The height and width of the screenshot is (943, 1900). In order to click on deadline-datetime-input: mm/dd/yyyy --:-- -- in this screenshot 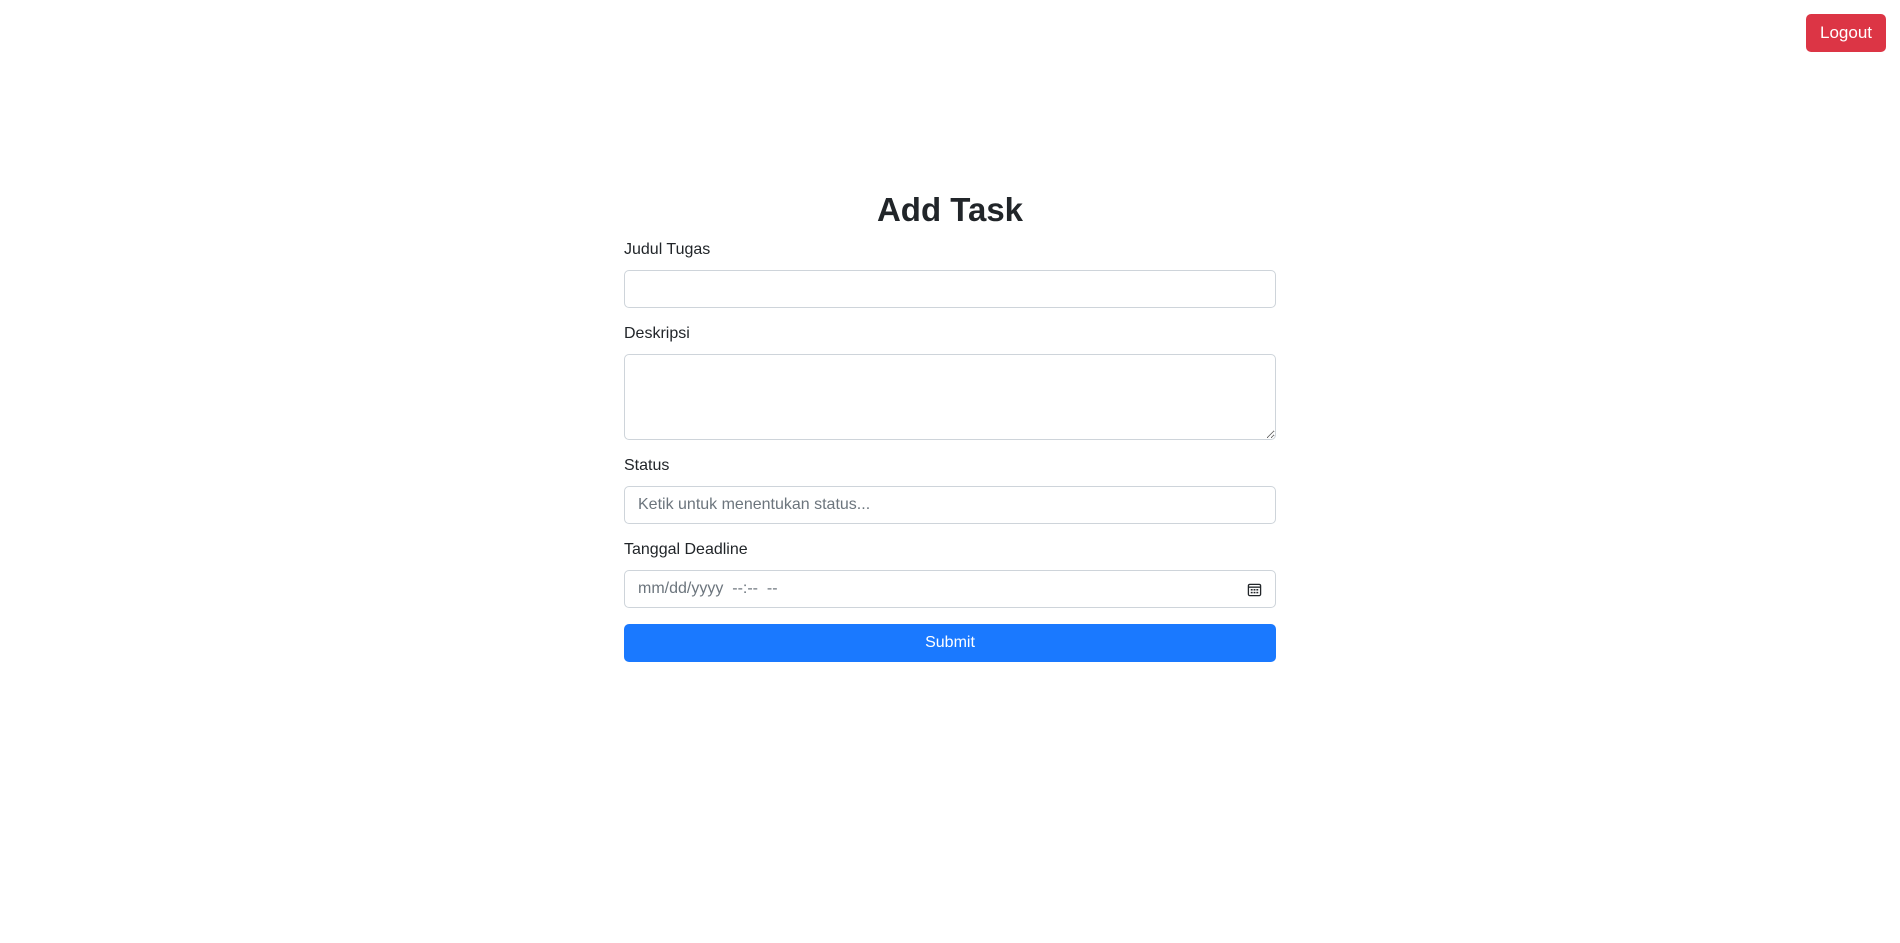, I will do `click(950, 589)`.